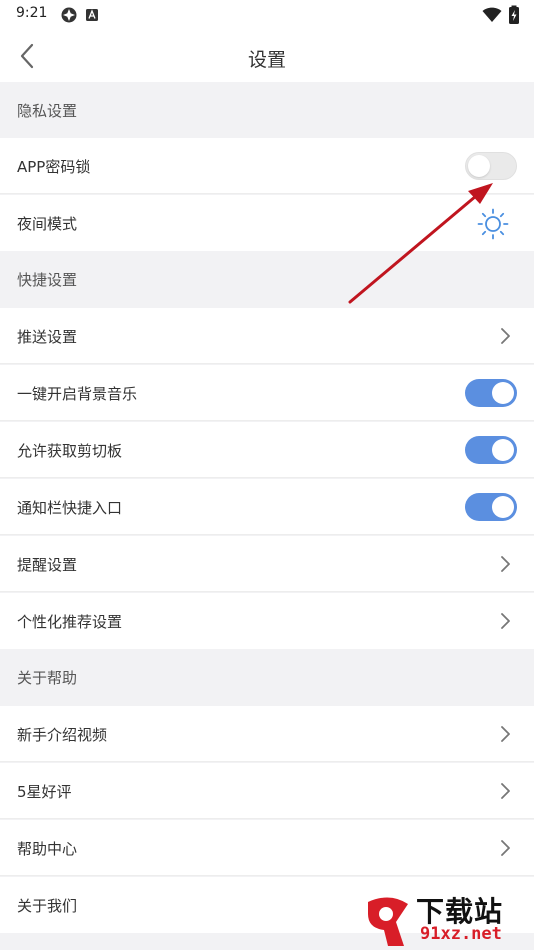 This screenshot has width=534, height=950. I want to click on notif-shortcut-toggle, so click(491, 507).